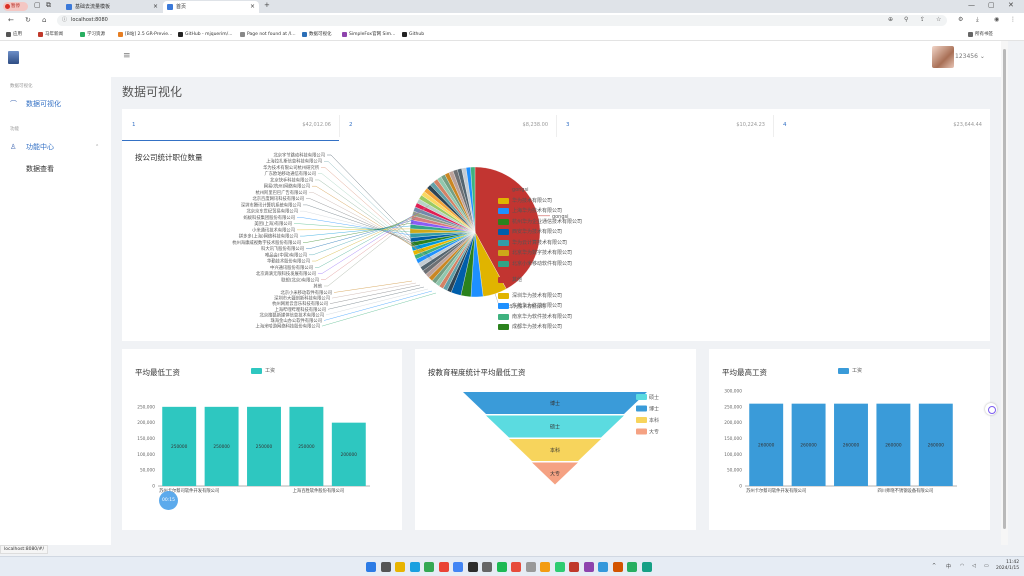 The image size is (1024, 576). Describe the element at coordinates (267, 5) in the screenshot. I see `new-tab-icon: +` at that location.